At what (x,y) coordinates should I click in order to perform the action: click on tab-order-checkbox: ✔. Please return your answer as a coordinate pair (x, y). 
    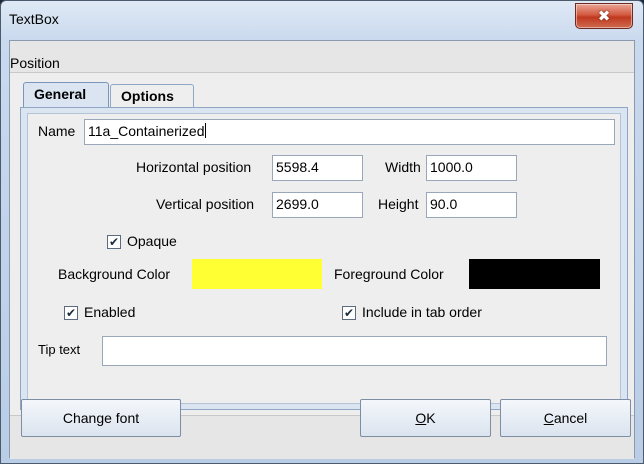
    Looking at the image, I should click on (349, 313).